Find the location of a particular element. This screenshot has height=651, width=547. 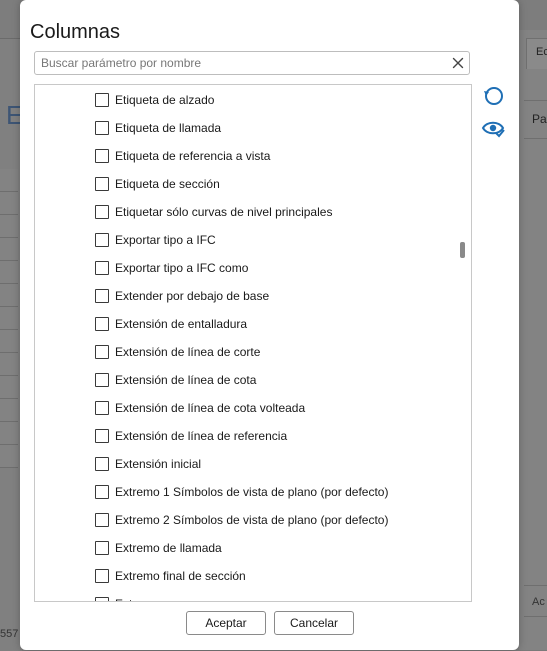

item-label: Exportar tipo a IFC como is located at coordinates (182, 268).